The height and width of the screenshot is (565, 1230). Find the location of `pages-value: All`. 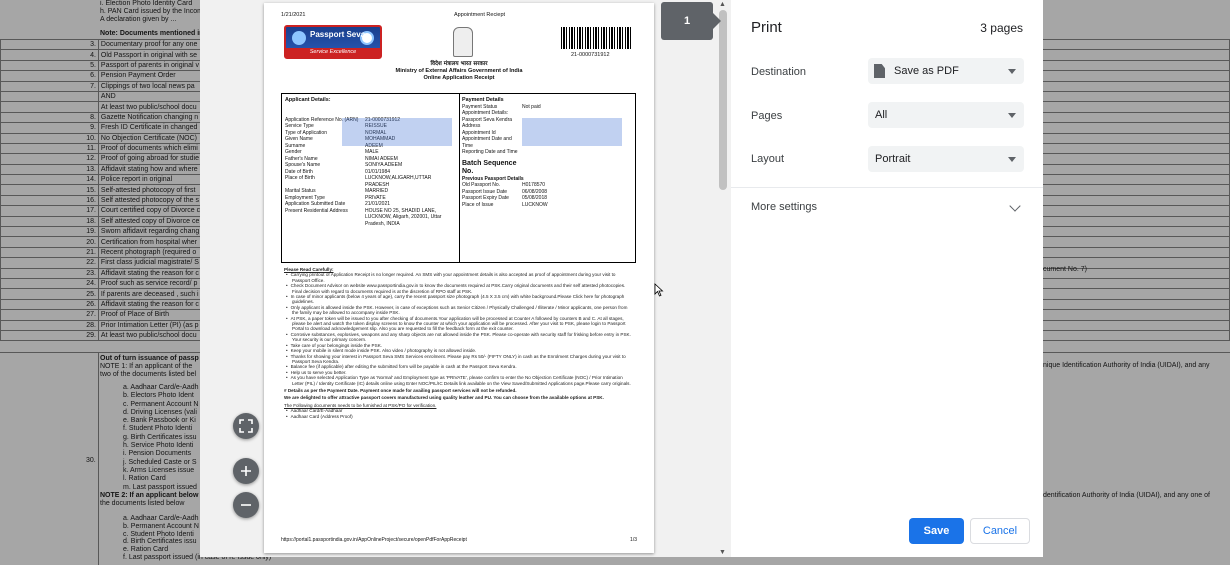

pages-value: All is located at coordinates (881, 115).